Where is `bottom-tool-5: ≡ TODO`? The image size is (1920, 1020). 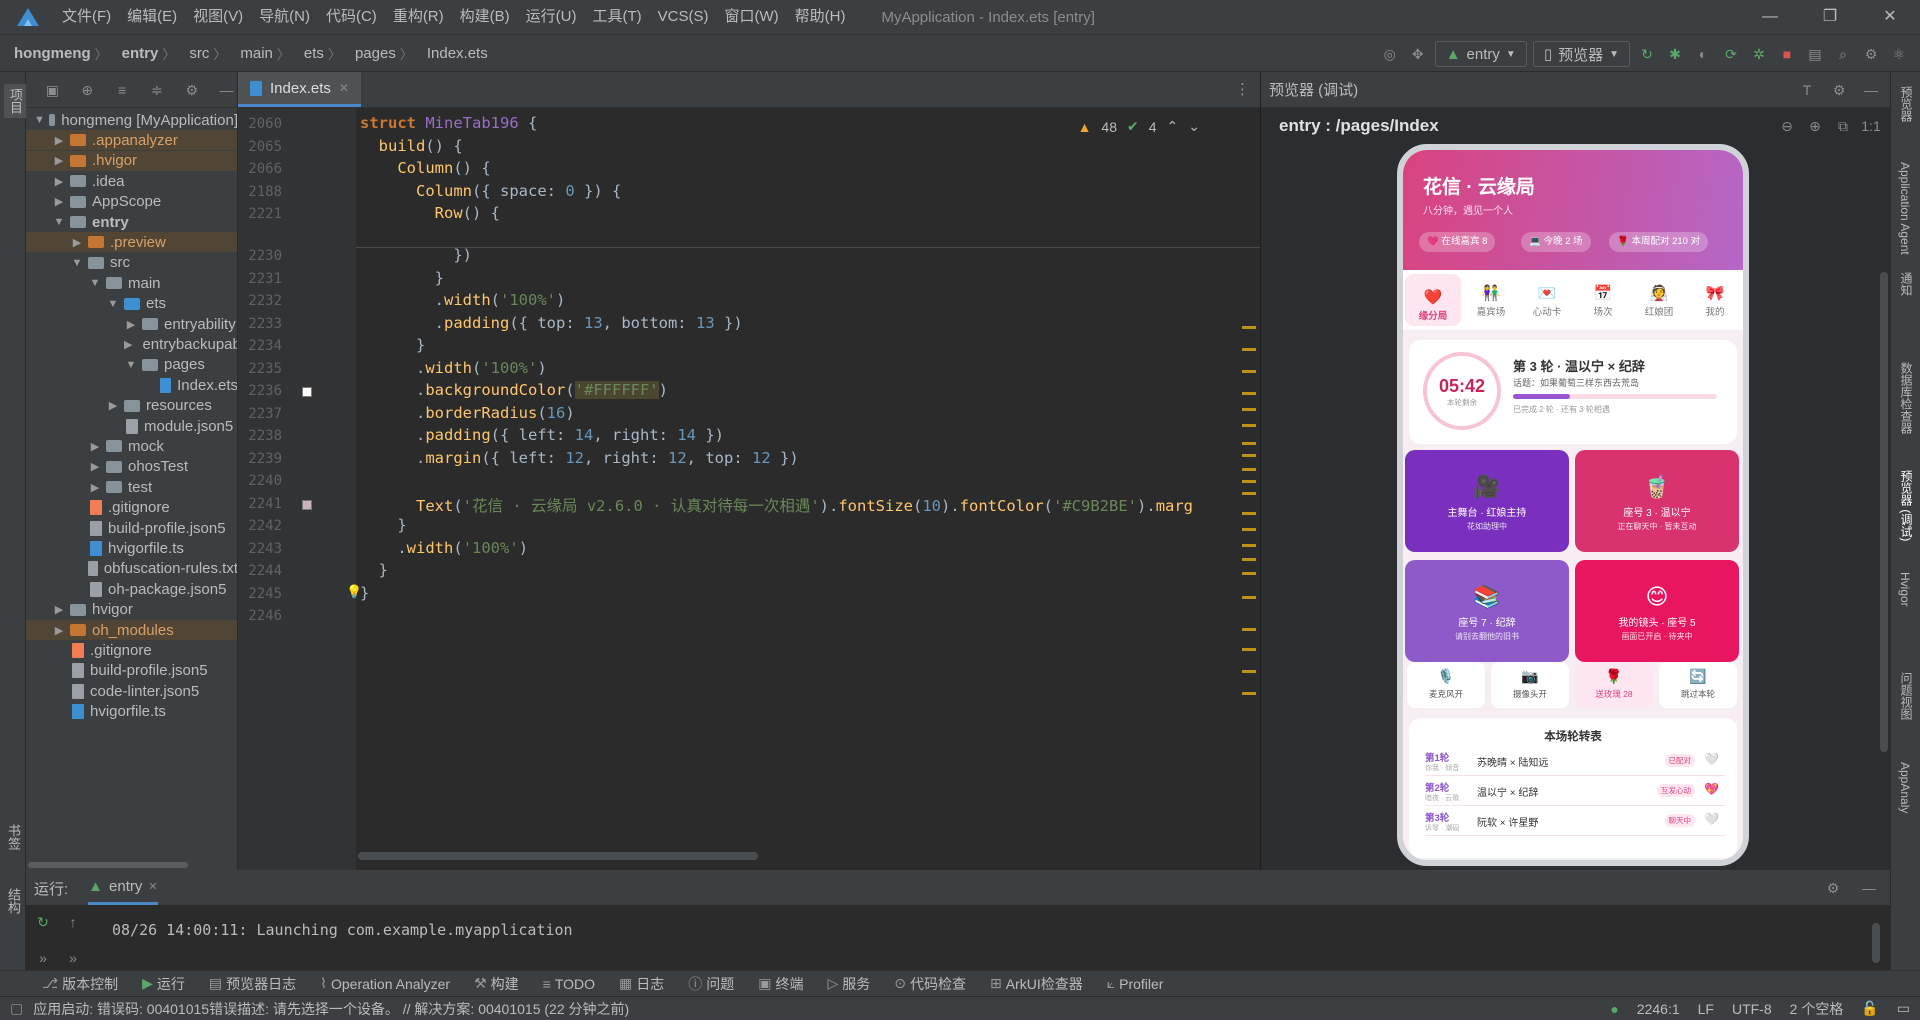
bottom-tool-5: ≡ TODO is located at coordinates (569, 984).